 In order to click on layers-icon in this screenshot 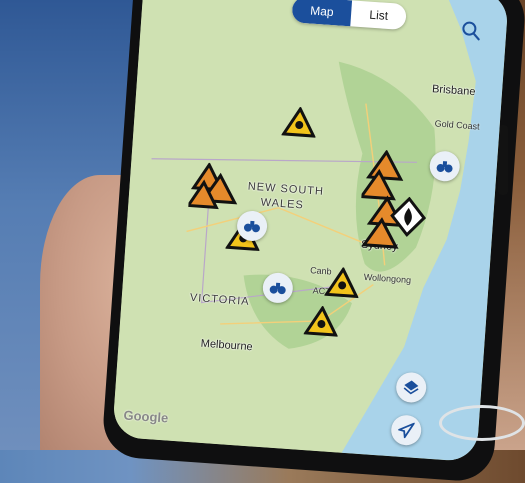, I will do `click(411, 387)`.